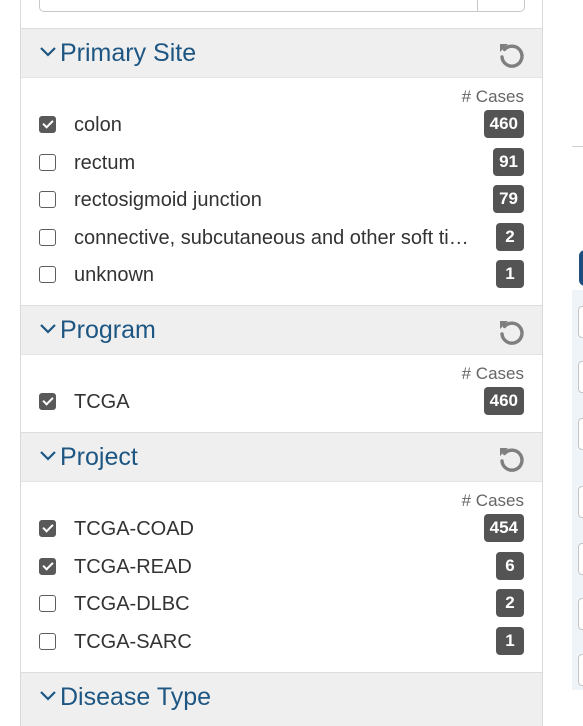 The height and width of the screenshot is (726, 583). I want to click on search-button, so click(500, 6).